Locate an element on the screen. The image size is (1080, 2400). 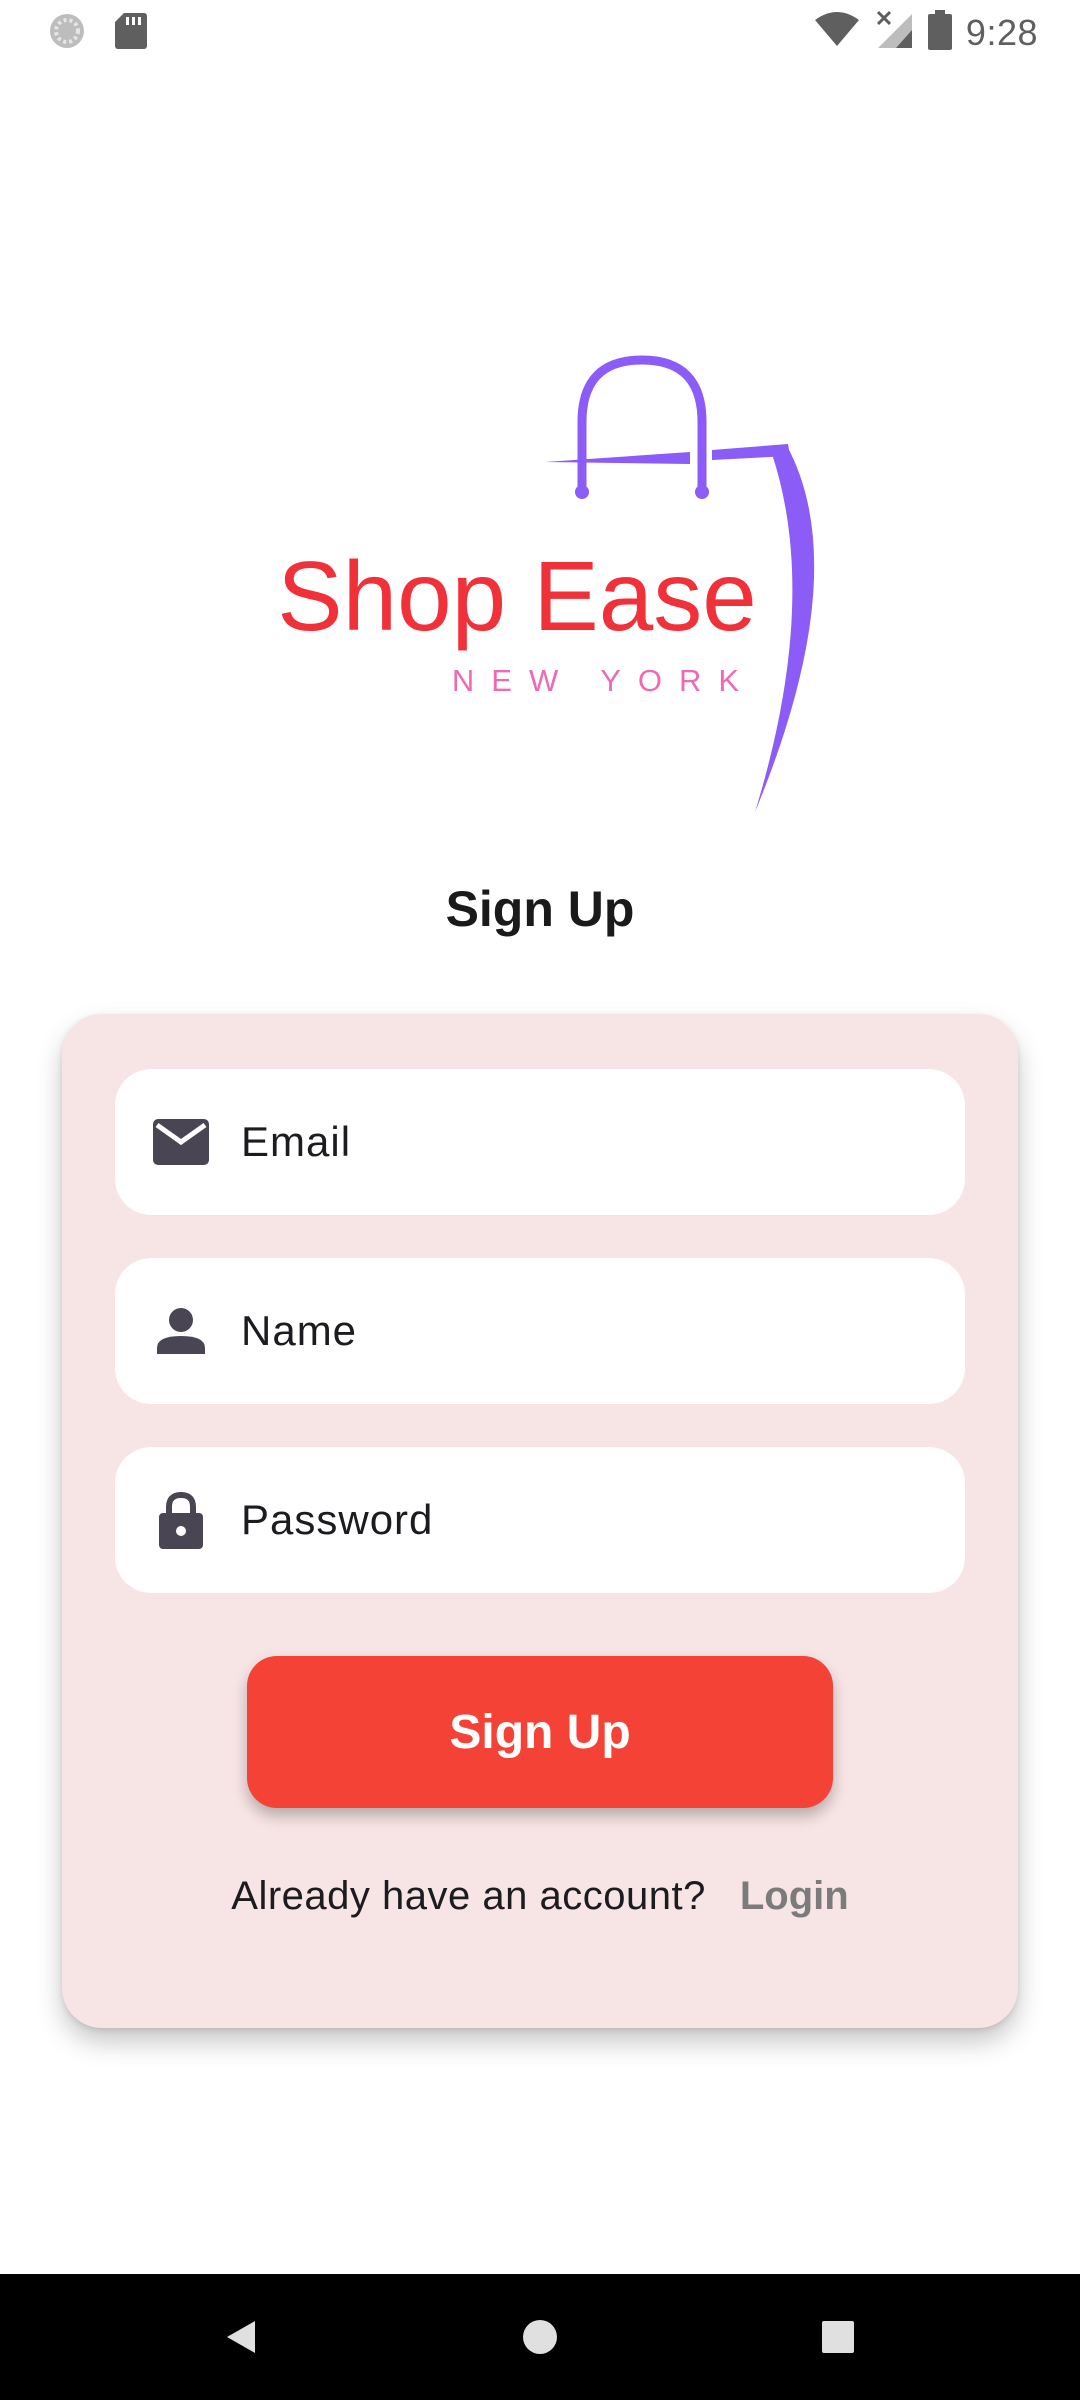
battery-icon is located at coordinates (939, 32).